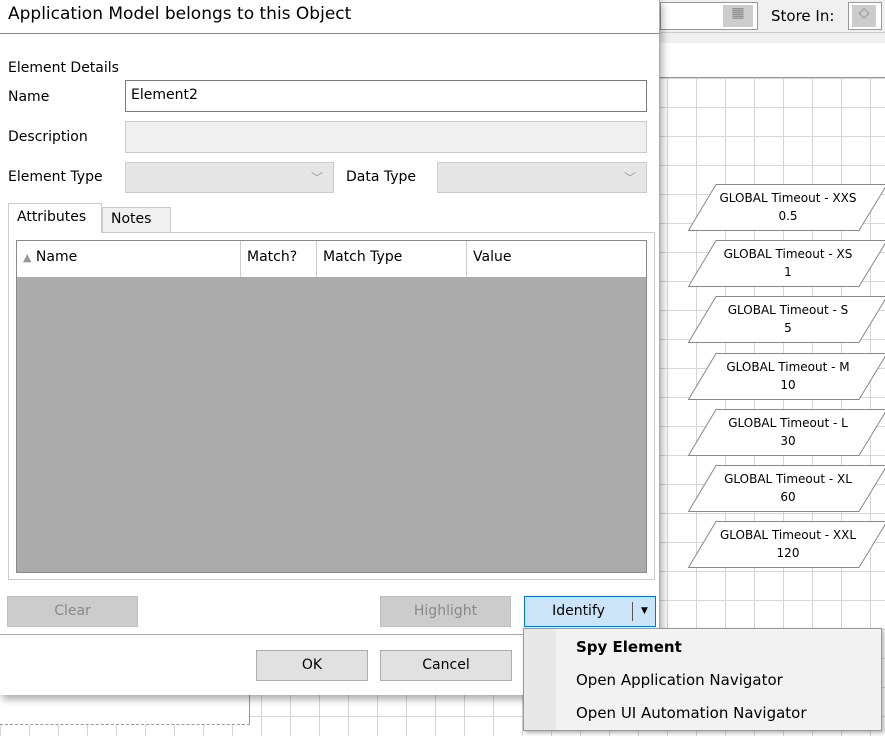 This screenshot has width=885, height=736. What do you see at coordinates (788, 535) in the screenshot?
I see `stage-name: GLOBAL Timeout - XXL` at bounding box center [788, 535].